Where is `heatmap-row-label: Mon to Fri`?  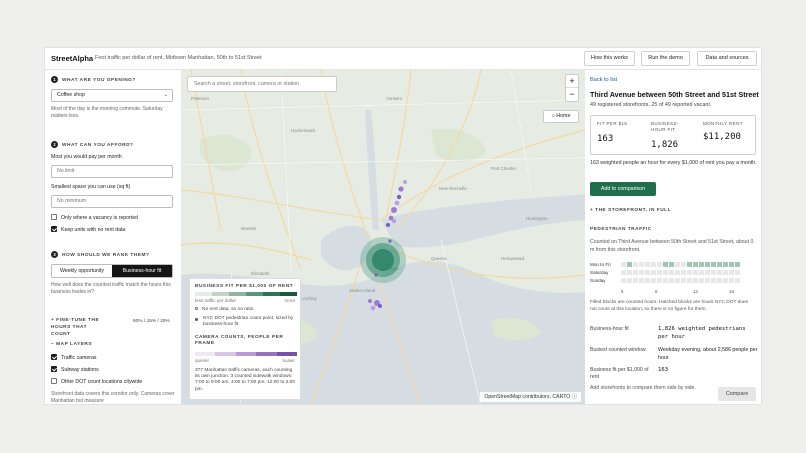
heatmap-row-label: Mon to Fri is located at coordinates (600, 264).